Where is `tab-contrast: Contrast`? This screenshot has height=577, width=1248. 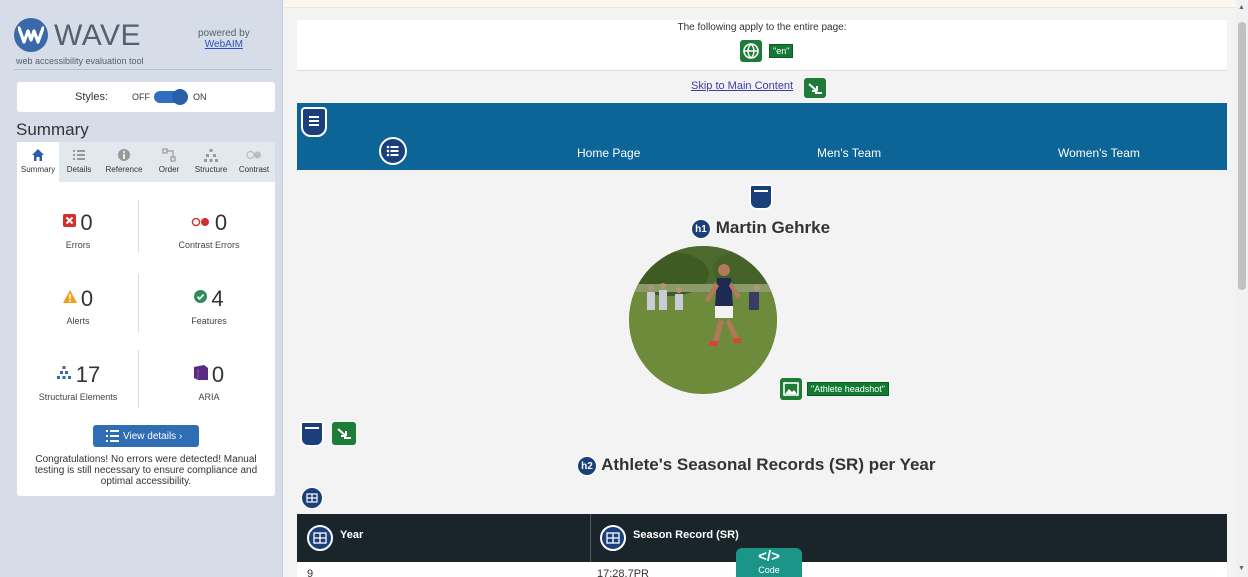
tab-contrast: Contrast is located at coordinates (254, 162).